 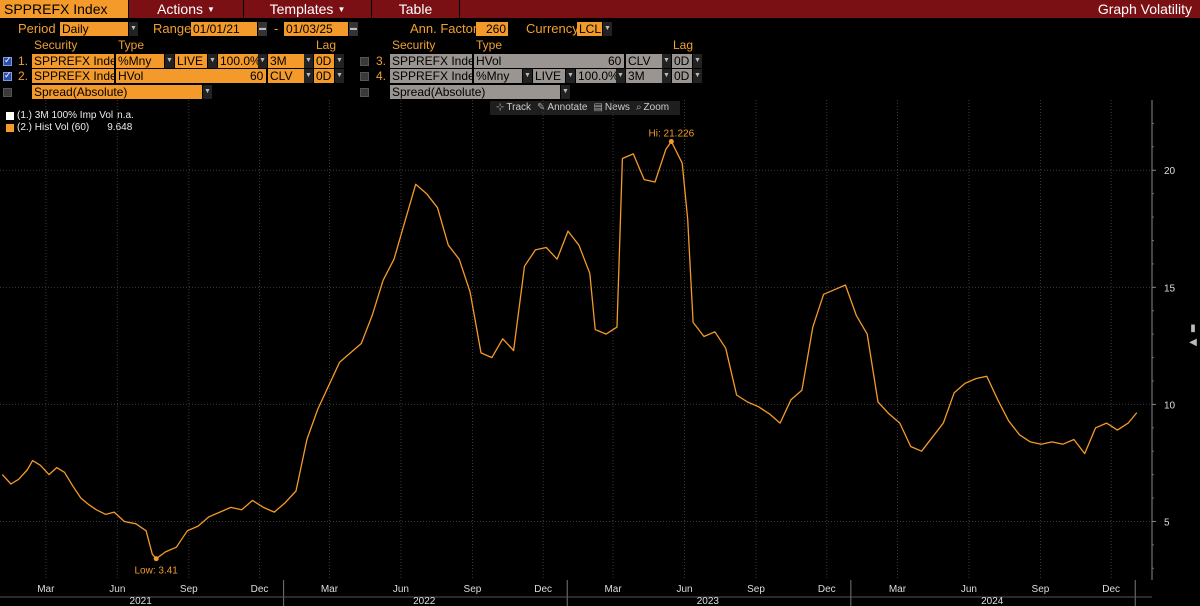 What do you see at coordinates (500, 107) in the screenshot?
I see `crosshair-icon: ⊹` at bounding box center [500, 107].